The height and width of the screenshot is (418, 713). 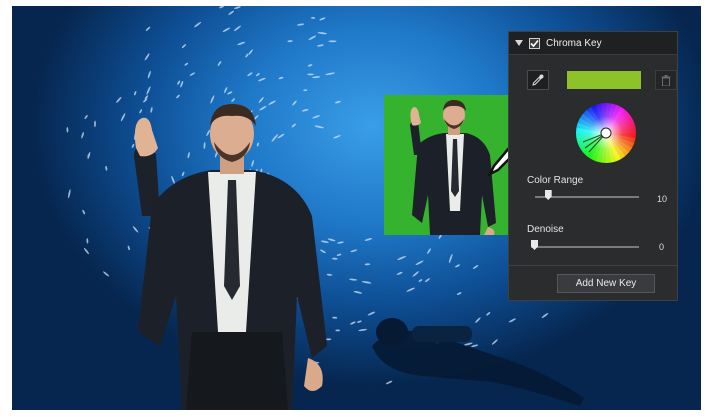 I want to click on checkbox-checked-icon, so click(x=534, y=43).